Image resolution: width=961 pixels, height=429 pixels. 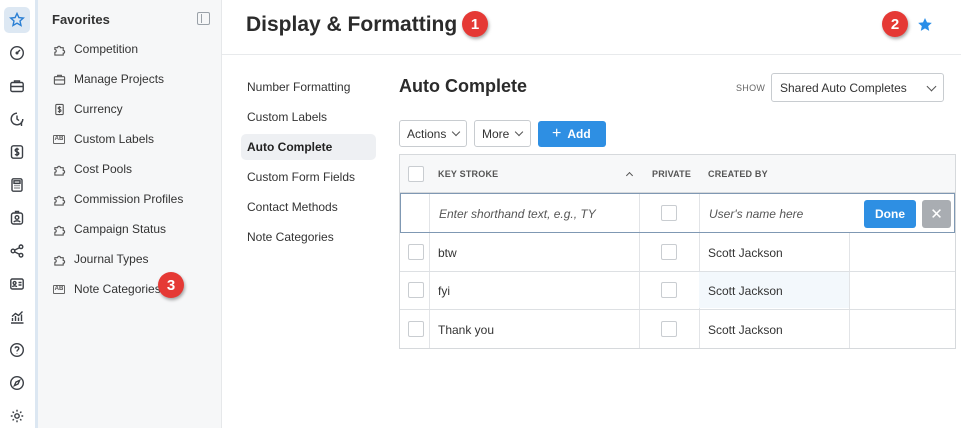 I want to click on show-select-value: Shared Auto Completes, so click(x=843, y=87).